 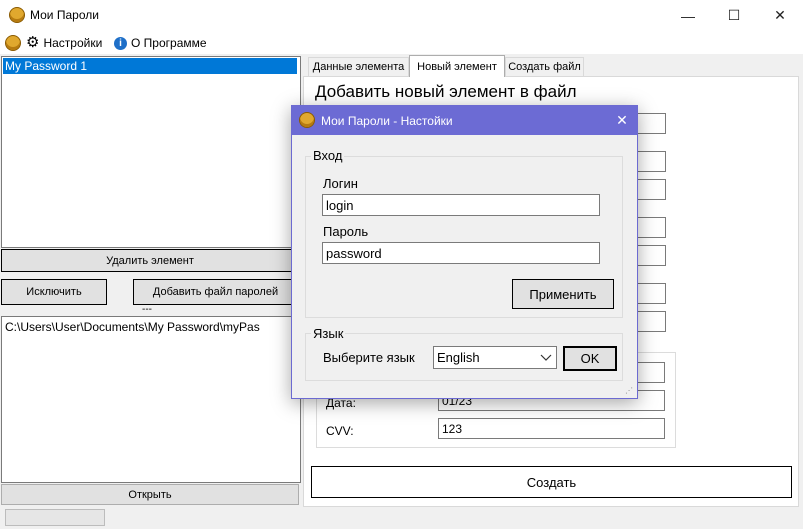 What do you see at coordinates (551, 482) in the screenshot?
I see `create-button: Создать` at bounding box center [551, 482].